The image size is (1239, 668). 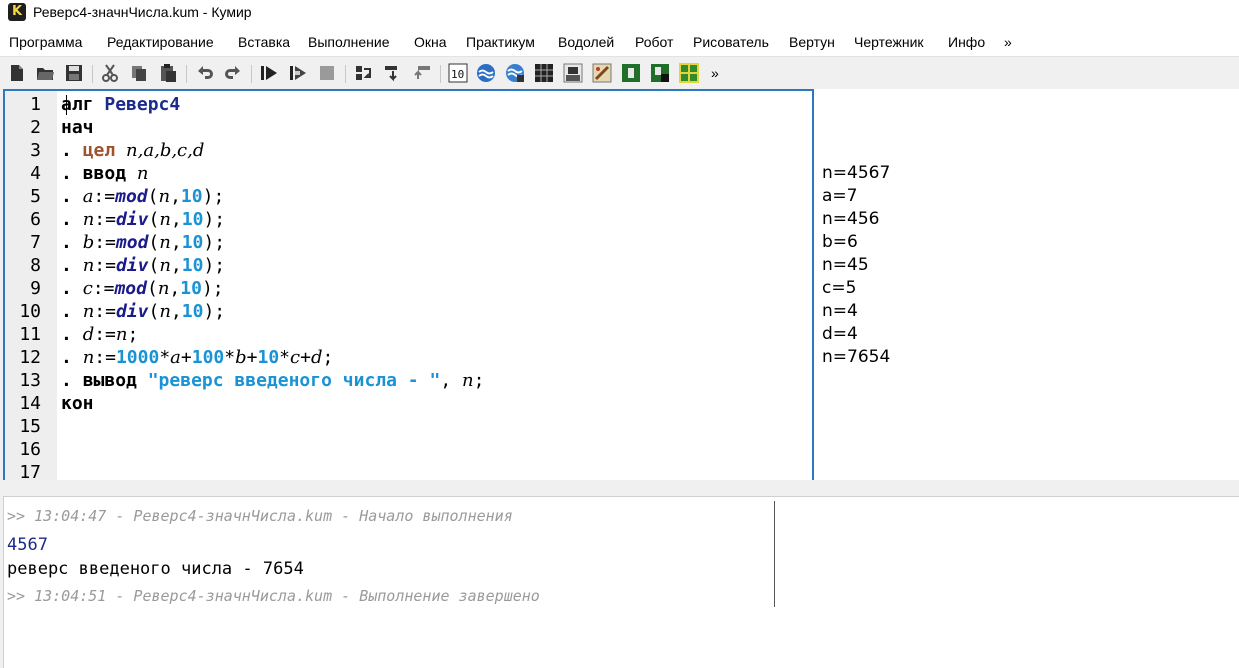 I want to click on line-number: 10, so click(x=30, y=311).